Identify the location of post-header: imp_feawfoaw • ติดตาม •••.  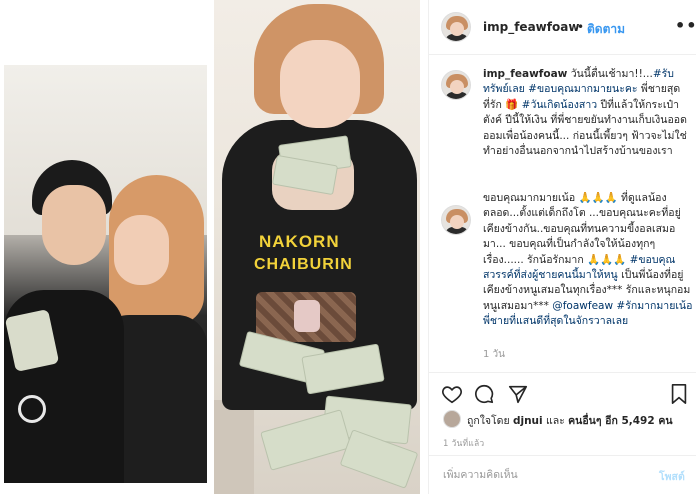
(562, 27).